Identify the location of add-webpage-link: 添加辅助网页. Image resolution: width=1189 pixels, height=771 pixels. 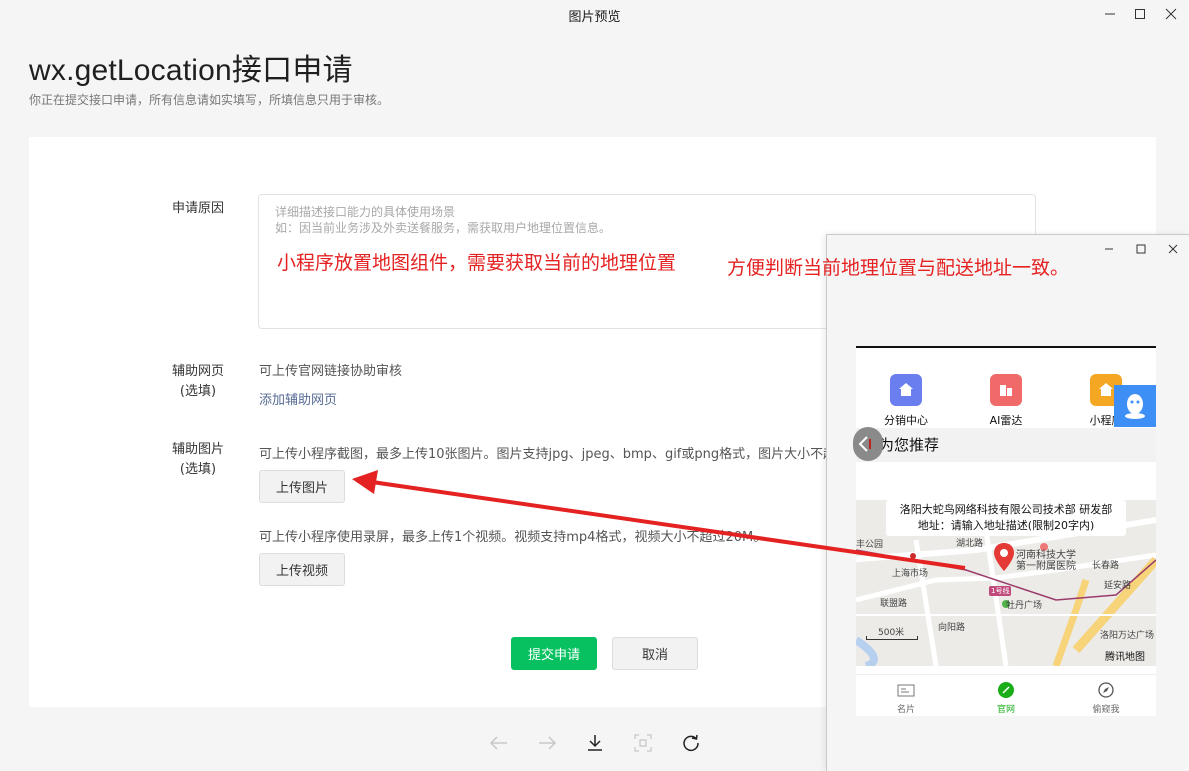
(298, 398).